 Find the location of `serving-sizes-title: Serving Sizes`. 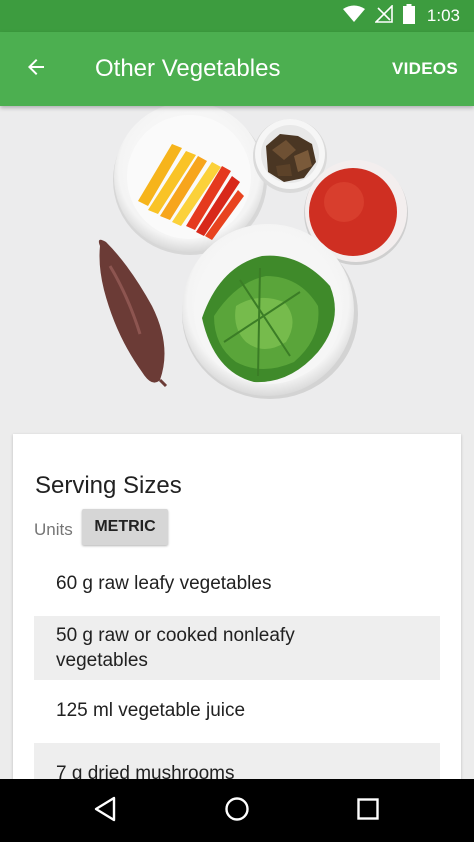

serving-sizes-title: Serving Sizes is located at coordinates (108, 485).